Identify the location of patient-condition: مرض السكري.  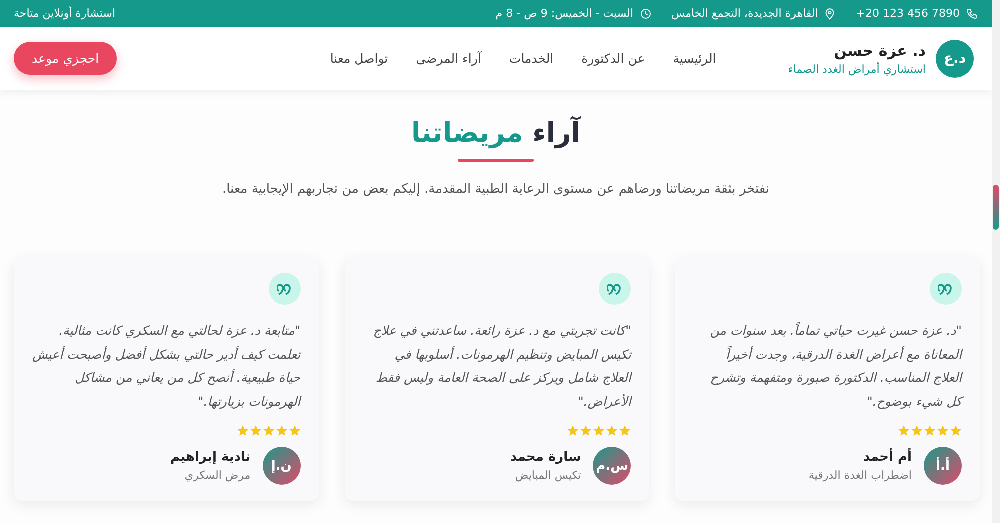
(217, 475).